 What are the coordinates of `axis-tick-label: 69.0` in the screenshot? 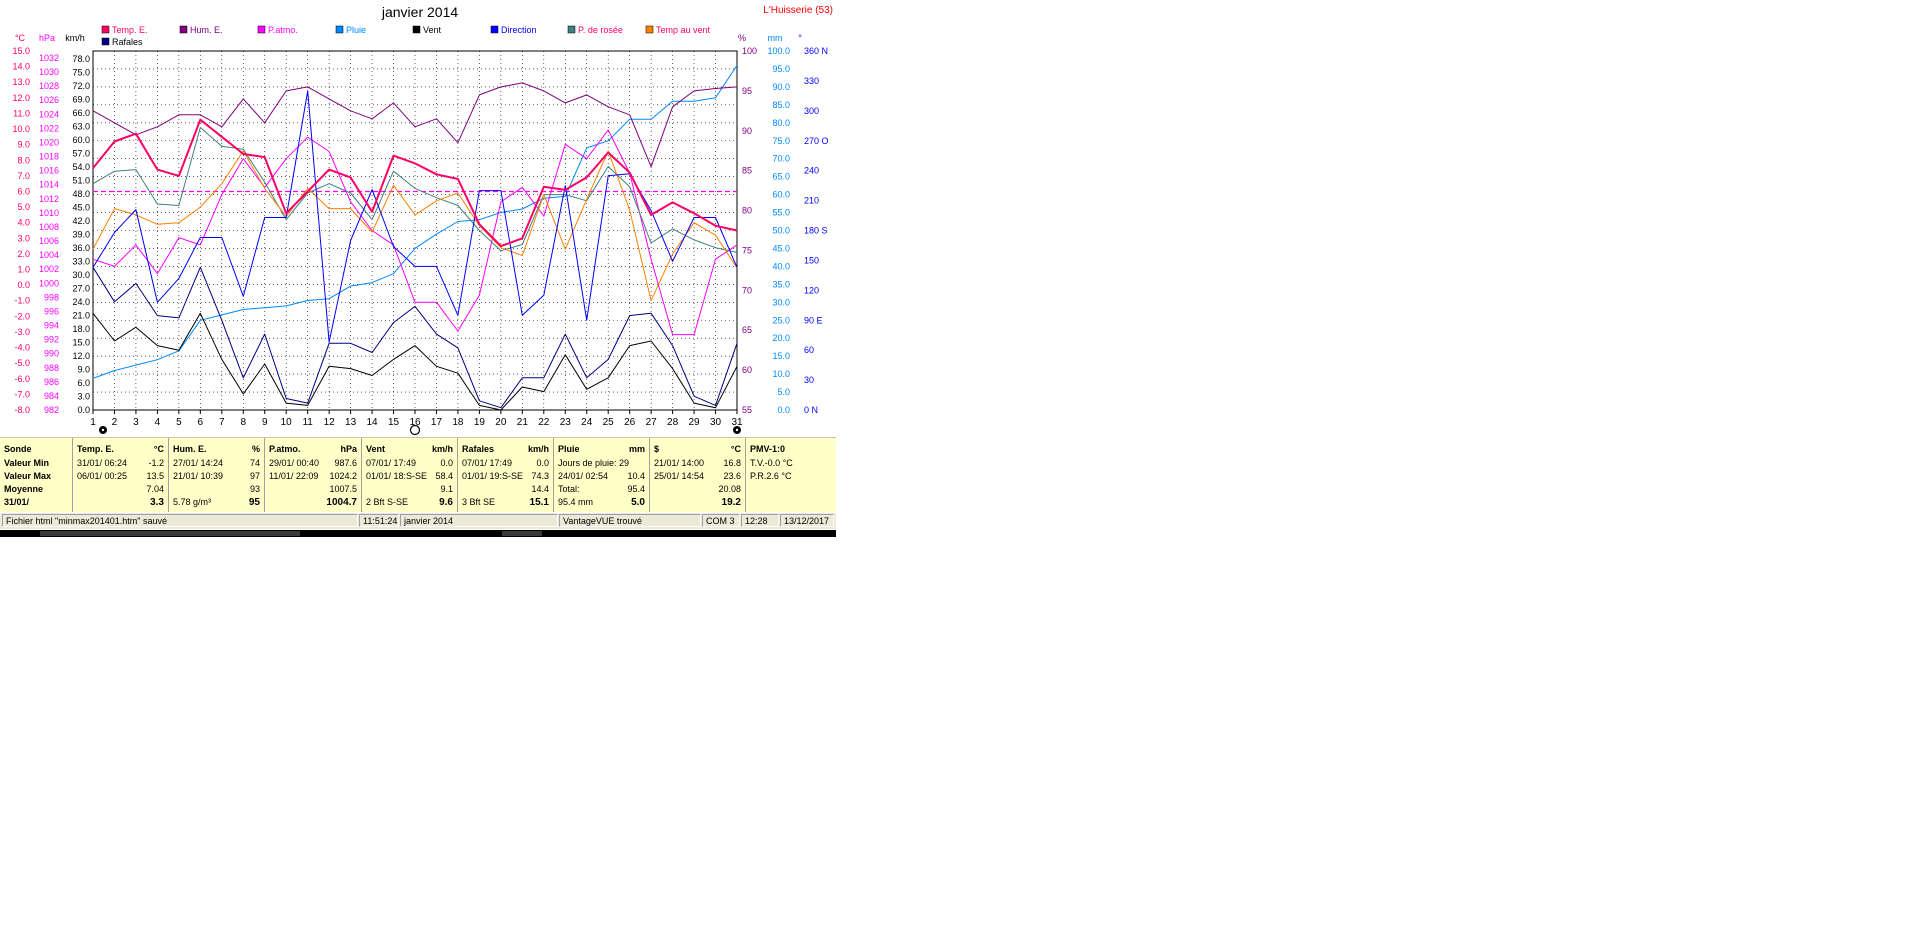 It's located at (81, 100).